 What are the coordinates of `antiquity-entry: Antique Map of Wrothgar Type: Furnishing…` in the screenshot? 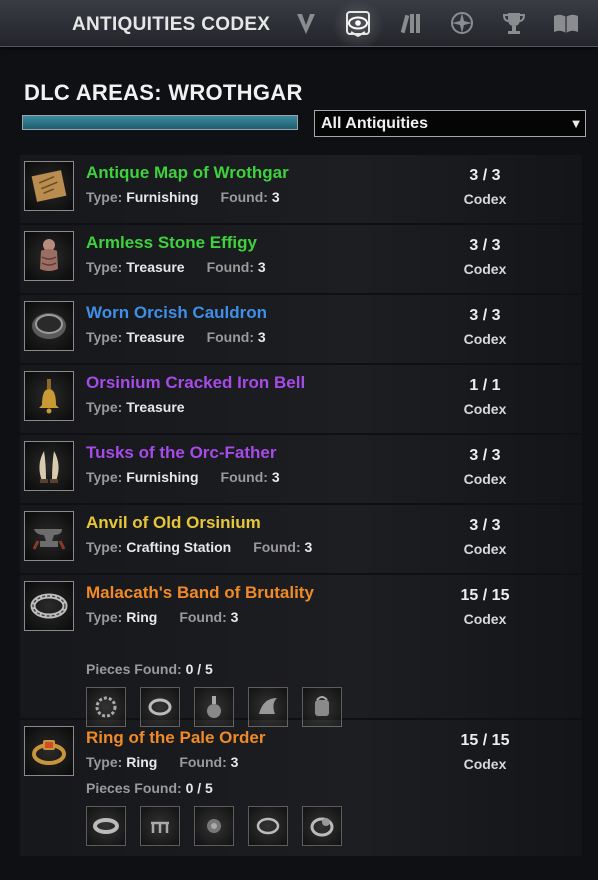 It's located at (301, 189).